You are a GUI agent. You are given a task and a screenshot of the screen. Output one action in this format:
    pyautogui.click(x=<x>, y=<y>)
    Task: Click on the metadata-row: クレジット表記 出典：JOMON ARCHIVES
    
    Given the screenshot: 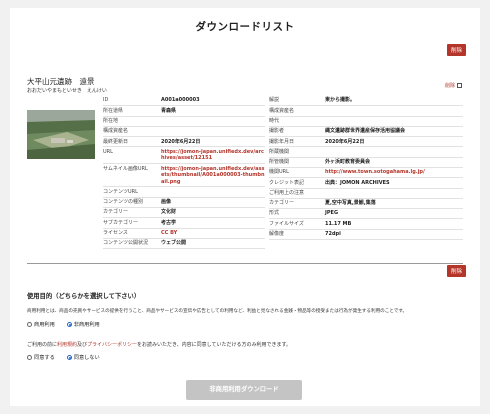 What is the action you would take?
    pyautogui.click(x=366, y=183)
    